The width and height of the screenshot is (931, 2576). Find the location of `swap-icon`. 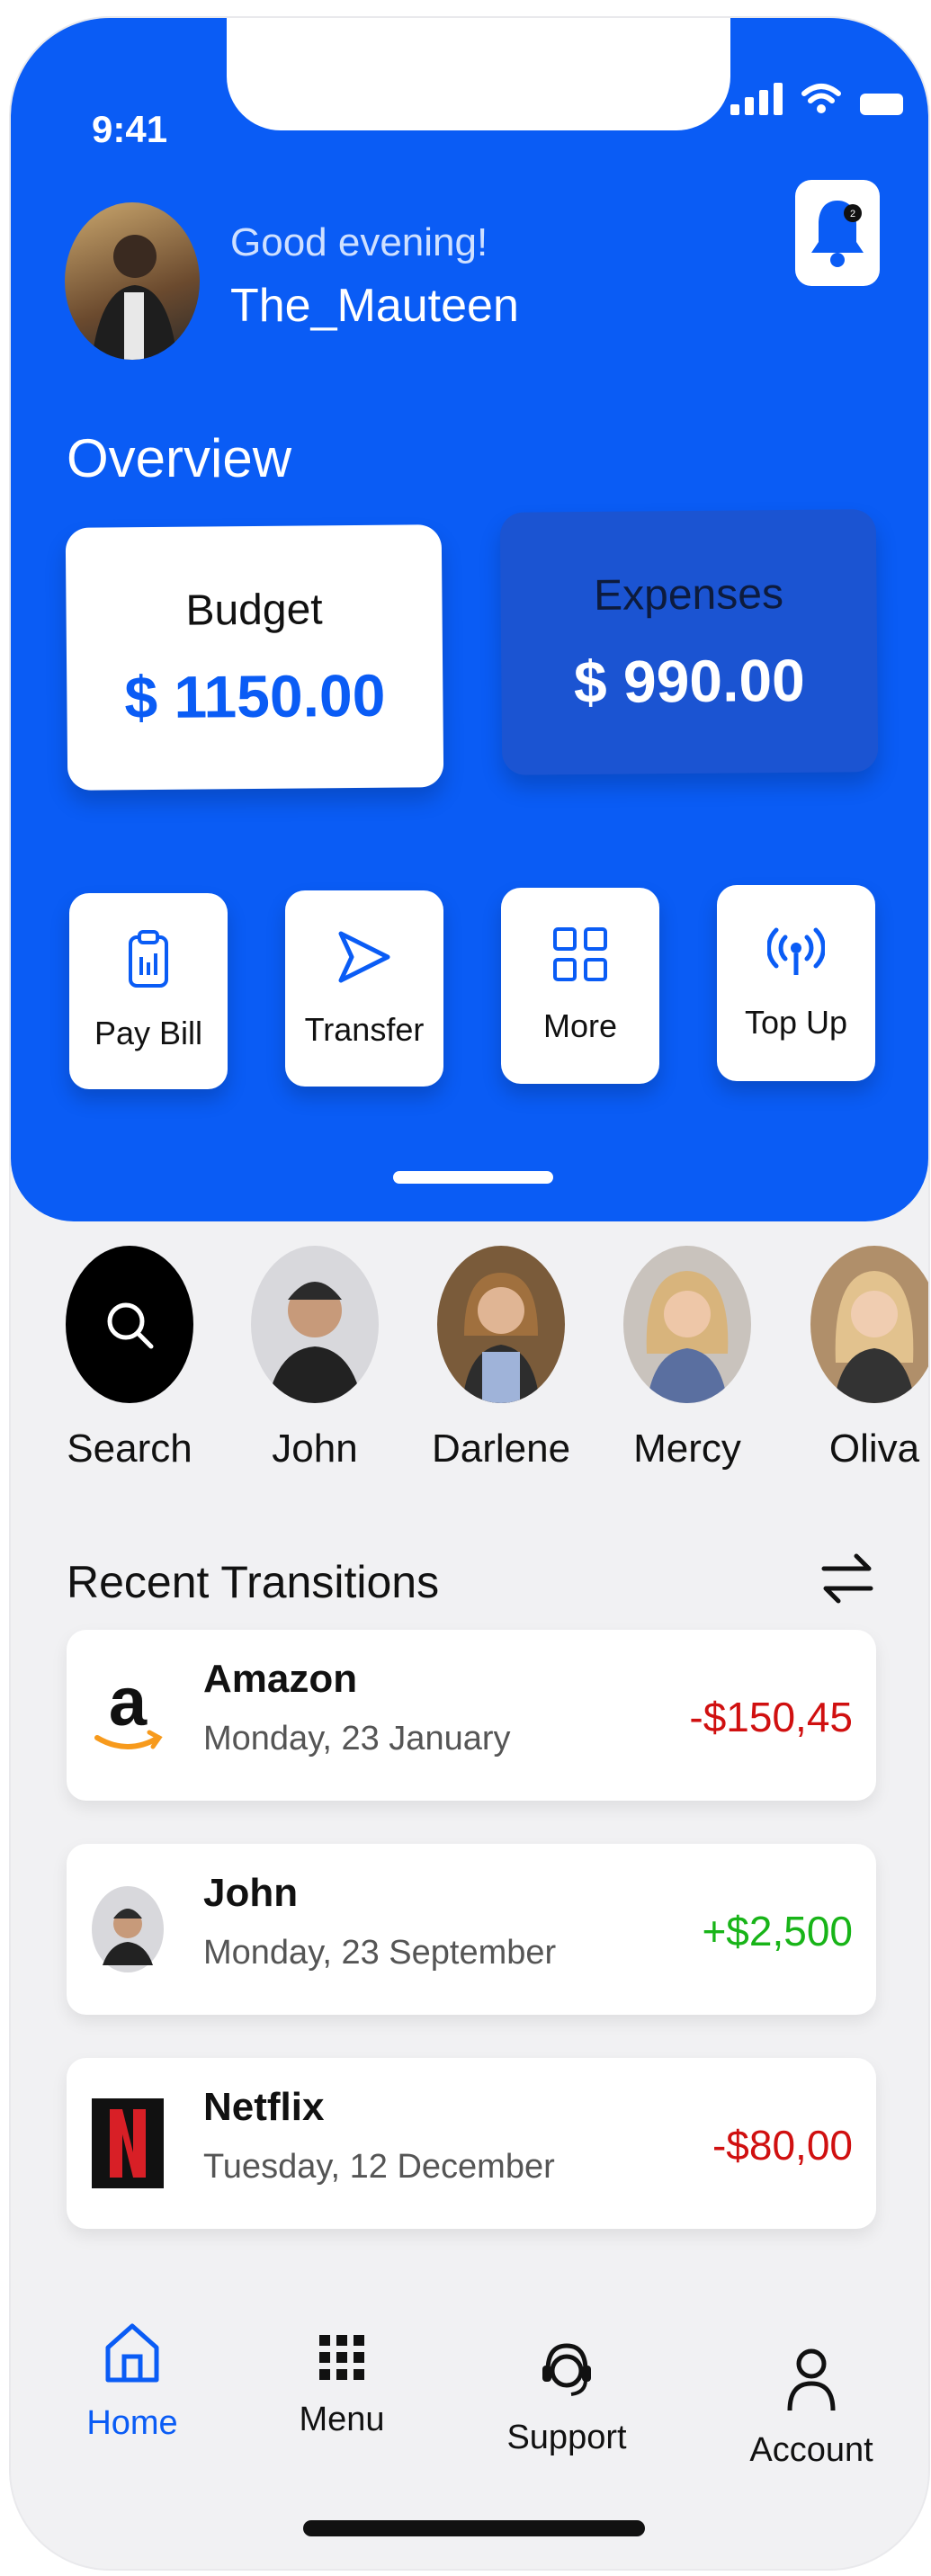

swap-icon is located at coordinates (848, 1577).